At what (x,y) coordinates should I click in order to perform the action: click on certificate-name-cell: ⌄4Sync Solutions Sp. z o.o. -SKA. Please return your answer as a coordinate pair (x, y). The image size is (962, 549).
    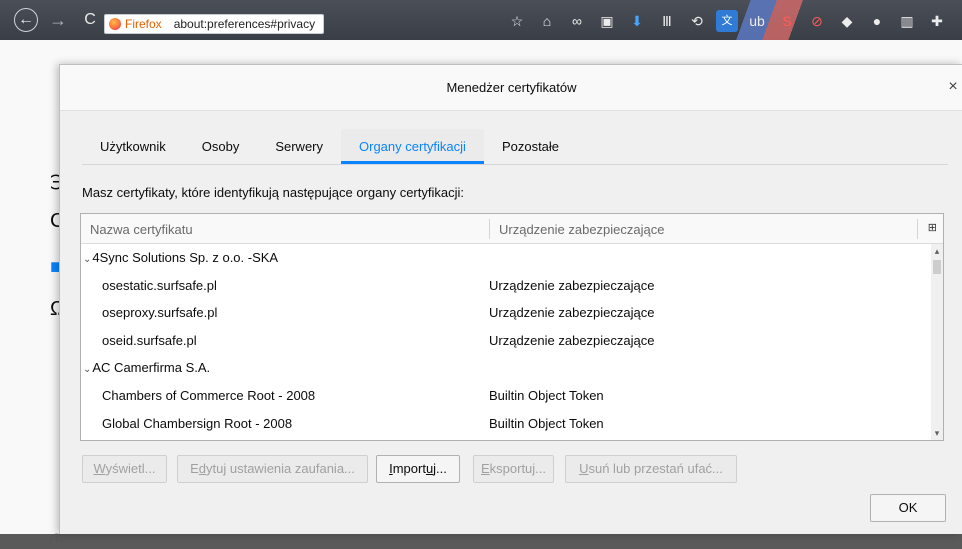
    Looking at the image, I should click on (180, 257).